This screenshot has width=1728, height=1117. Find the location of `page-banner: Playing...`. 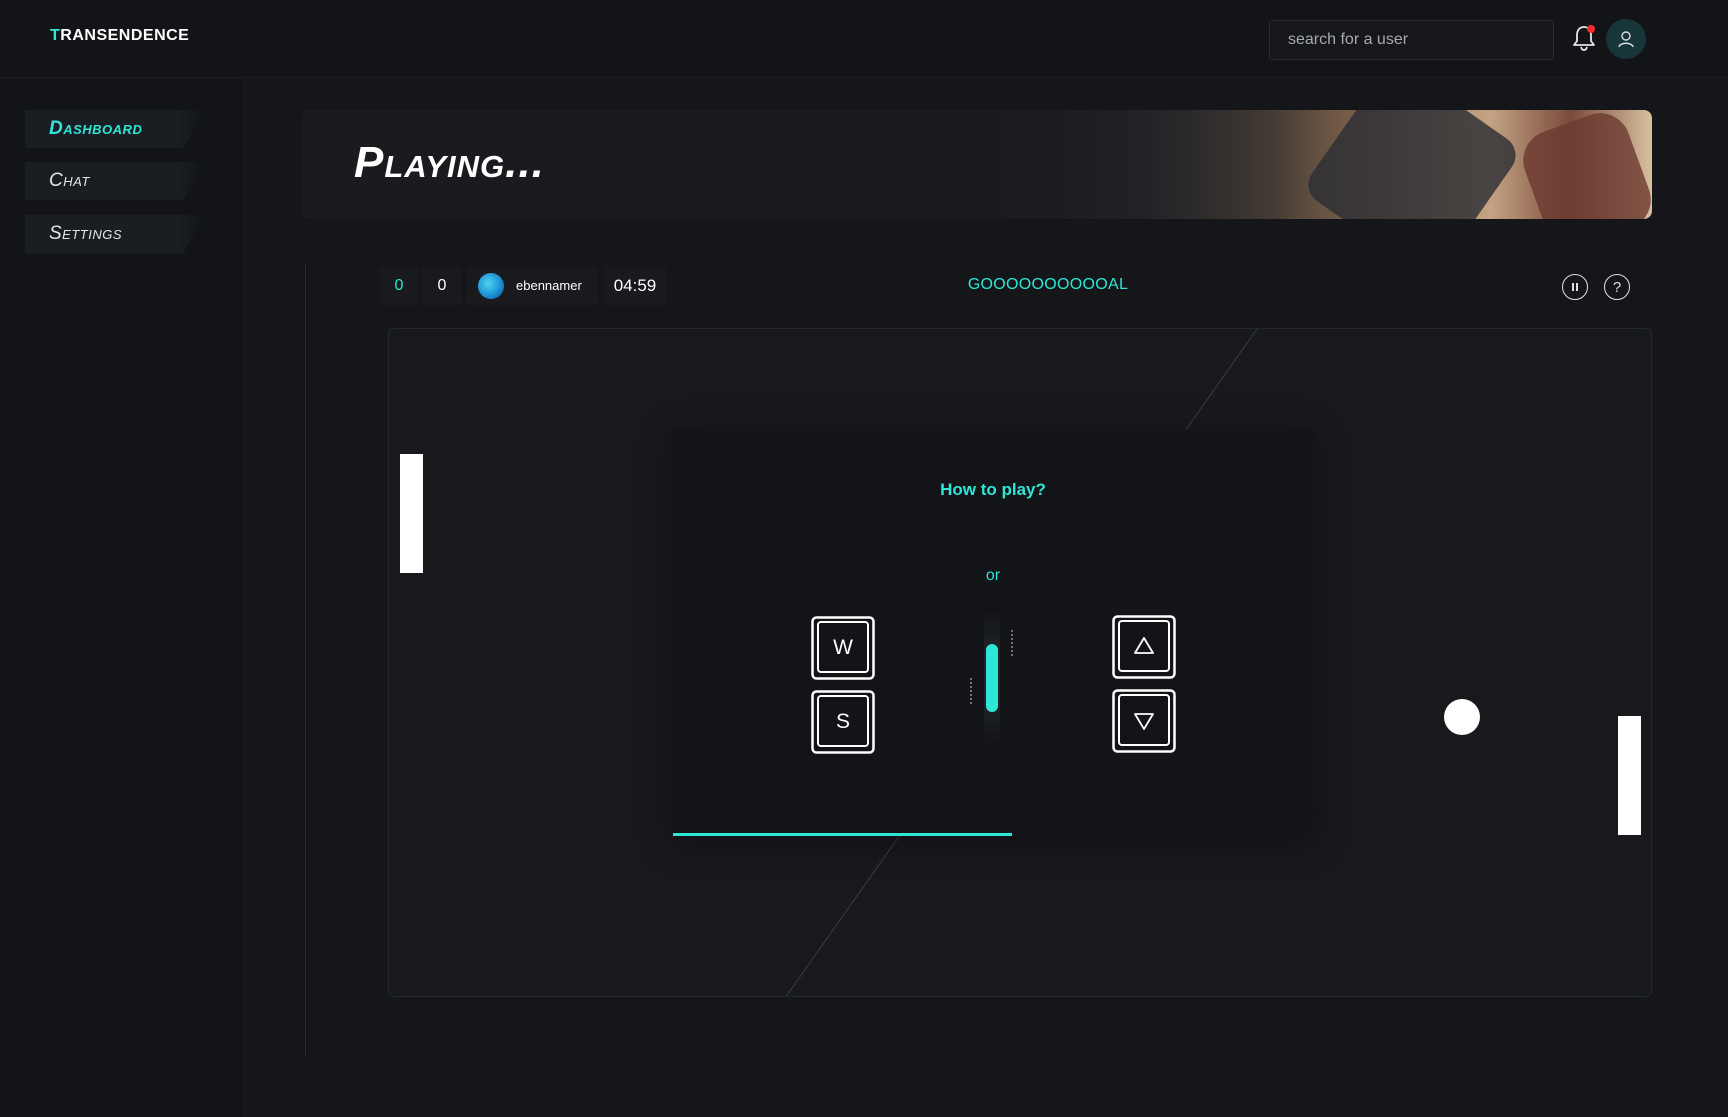

page-banner: Playing... is located at coordinates (977, 164).